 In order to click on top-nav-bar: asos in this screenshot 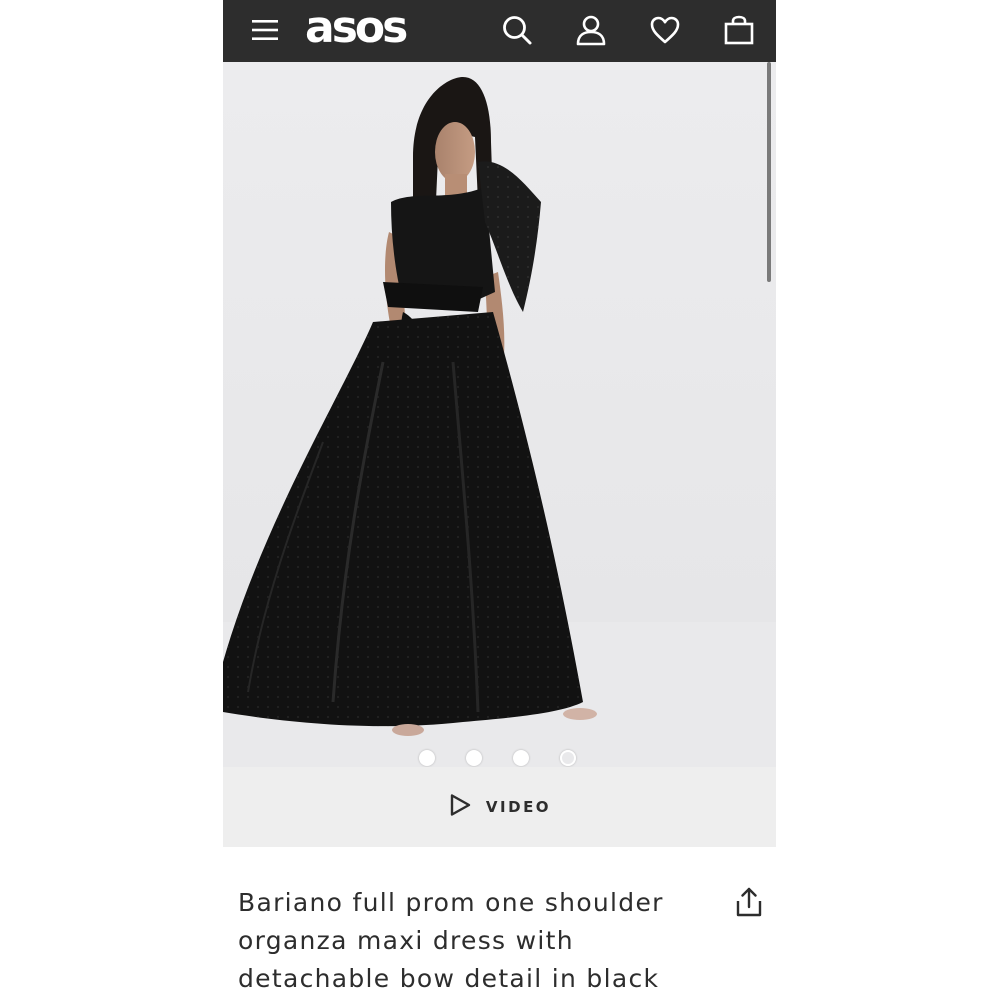, I will do `click(499, 31)`.